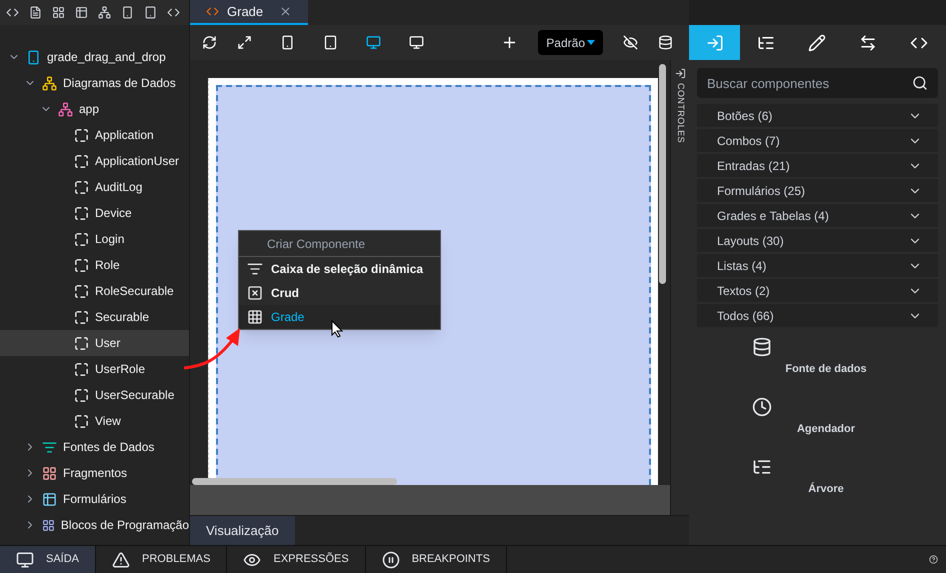 The image size is (946, 573). I want to click on editor-tab: Grade, so click(249, 12).